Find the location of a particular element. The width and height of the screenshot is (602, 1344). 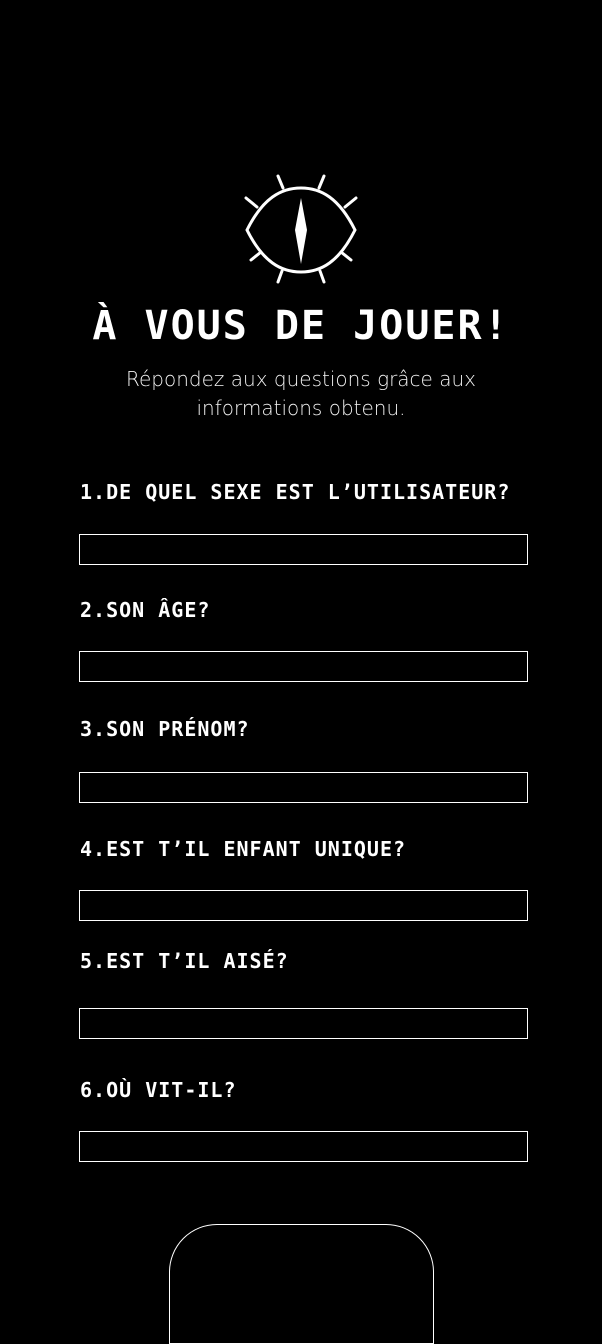

question-label-6: 6.OÙ VIT-IL? is located at coordinates (158, 1090).